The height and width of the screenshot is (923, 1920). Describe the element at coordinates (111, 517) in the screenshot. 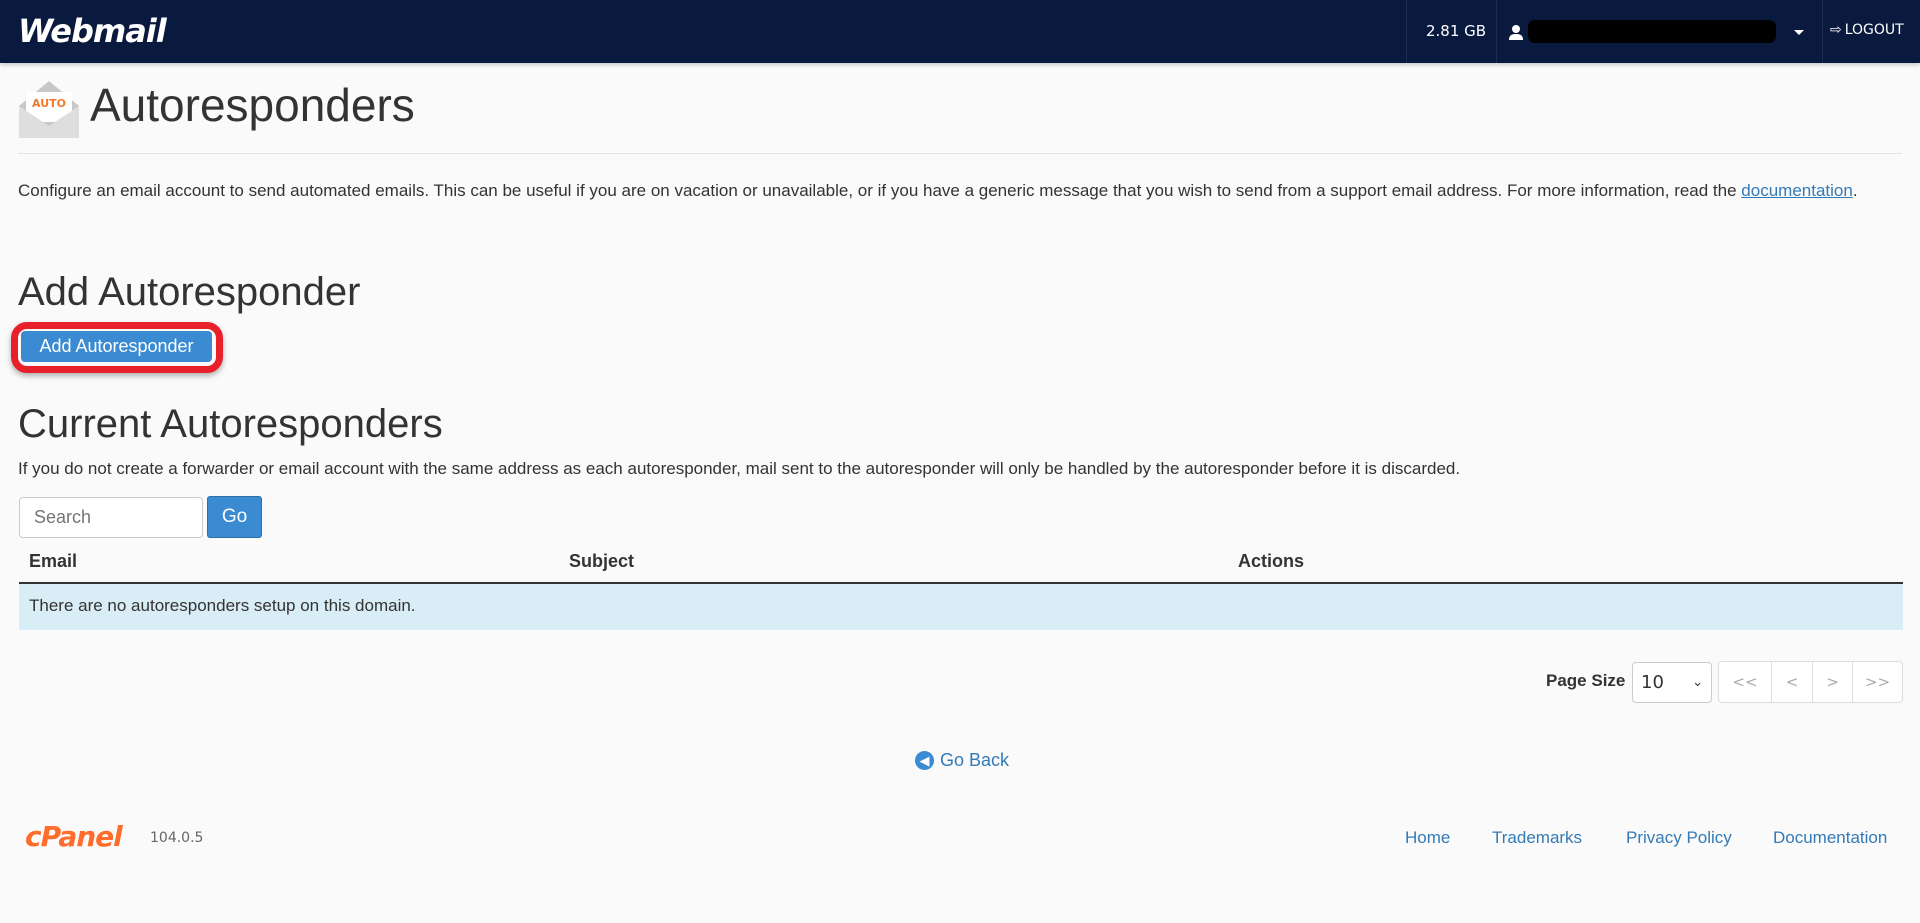

I see `search-input` at that location.